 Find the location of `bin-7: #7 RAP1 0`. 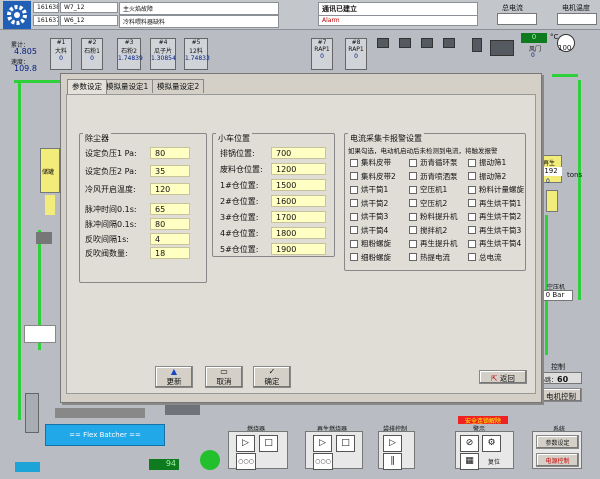

bin-7: #7 RAP1 0 is located at coordinates (322, 54).